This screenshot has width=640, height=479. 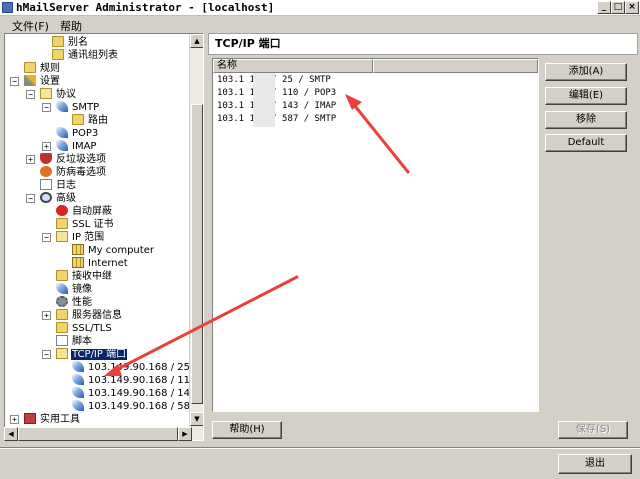 What do you see at coordinates (89, 315) in the screenshot?
I see `tree-item-server-info: 服务器信息` at bounding box center [89, 315].